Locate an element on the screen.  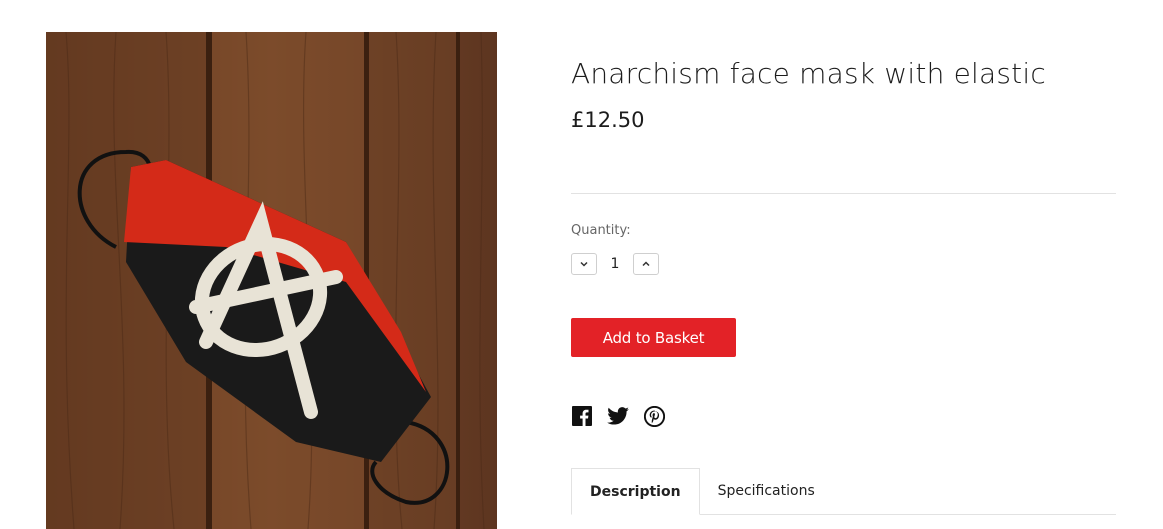
product-price: £12.50 is located at coordinates (608, 120).